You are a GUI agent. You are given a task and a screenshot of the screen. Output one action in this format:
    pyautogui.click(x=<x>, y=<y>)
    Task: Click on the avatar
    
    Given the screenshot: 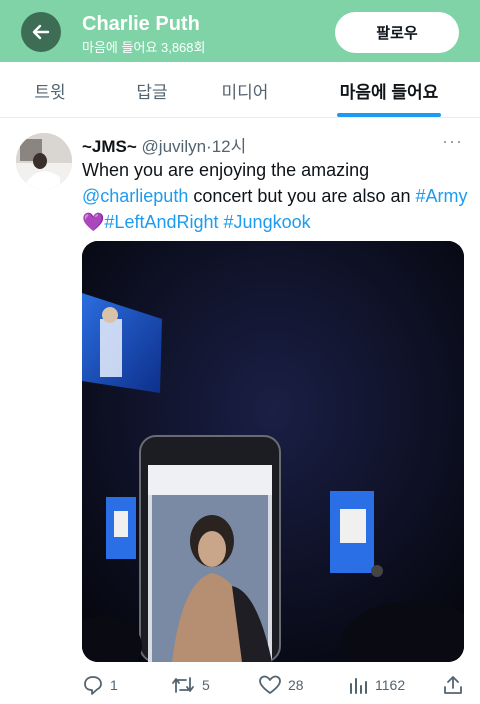 What is the action you would take?
    pyautogui.click(x=44, y=161)
    